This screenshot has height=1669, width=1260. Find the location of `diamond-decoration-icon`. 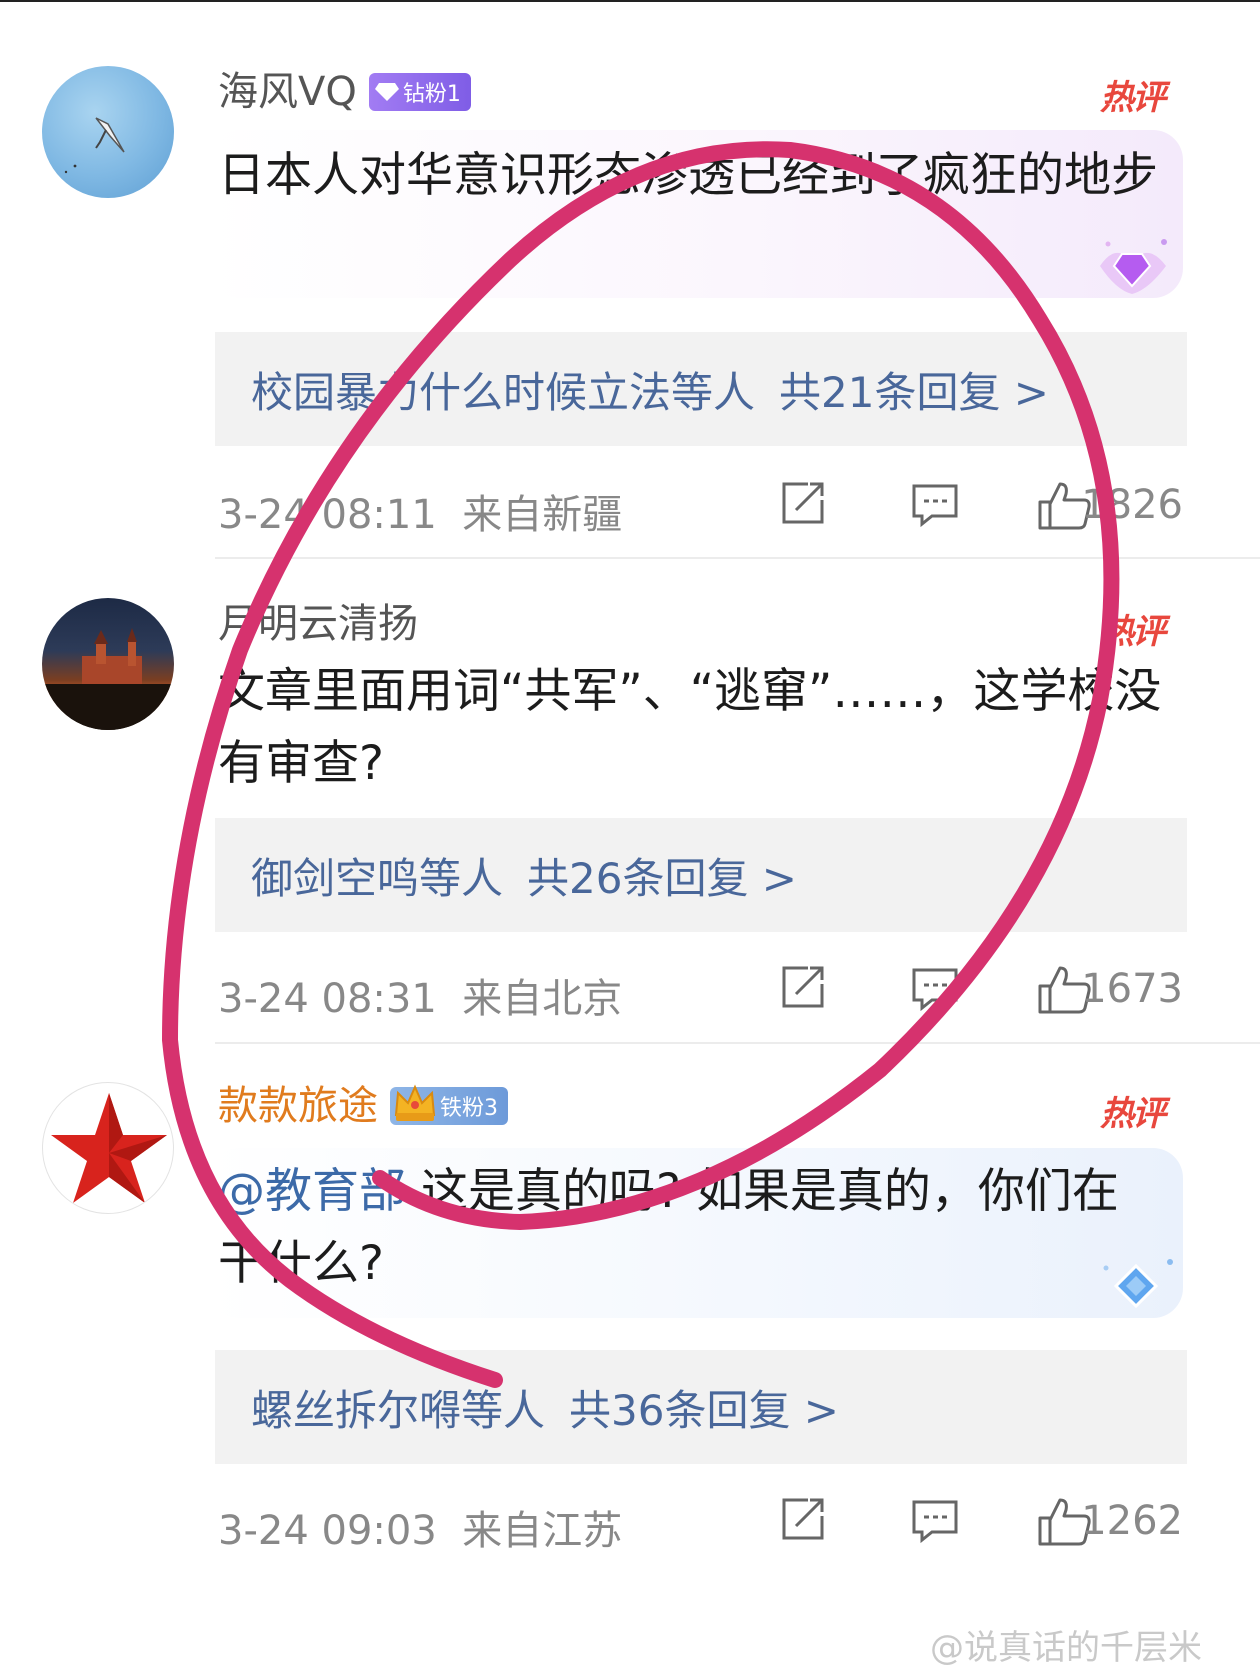

diamond-decoration-icon is located at coordinates (1133, 266).